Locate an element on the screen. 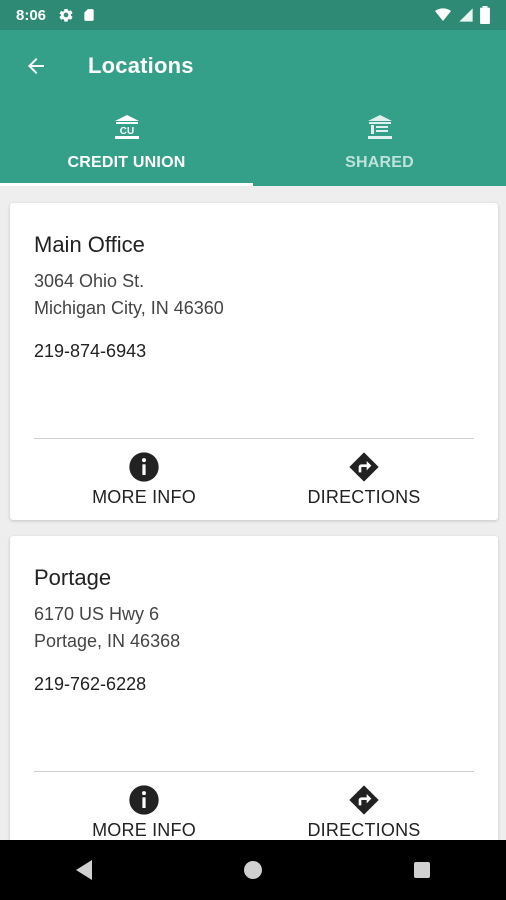 The width and height of the screenshot is (506, 900). nav-recents-button is located at coordinates (422, 870).